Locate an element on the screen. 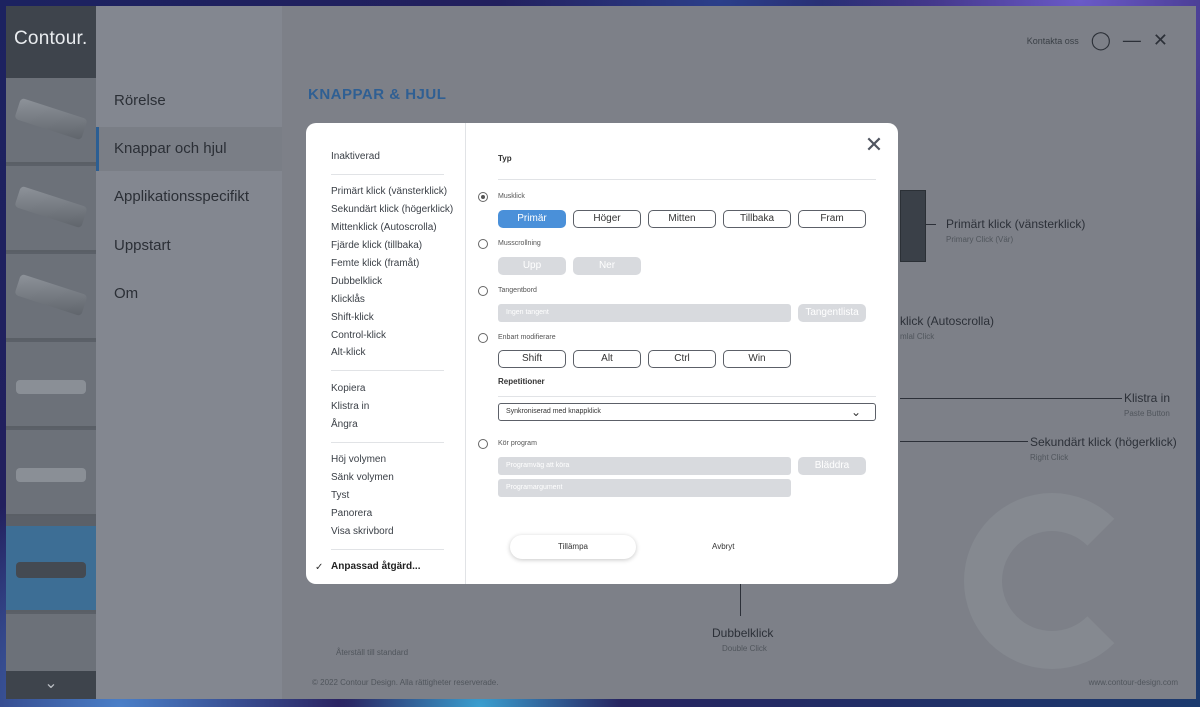  close-icon: ✕ is located at coordinates (1160, 40).